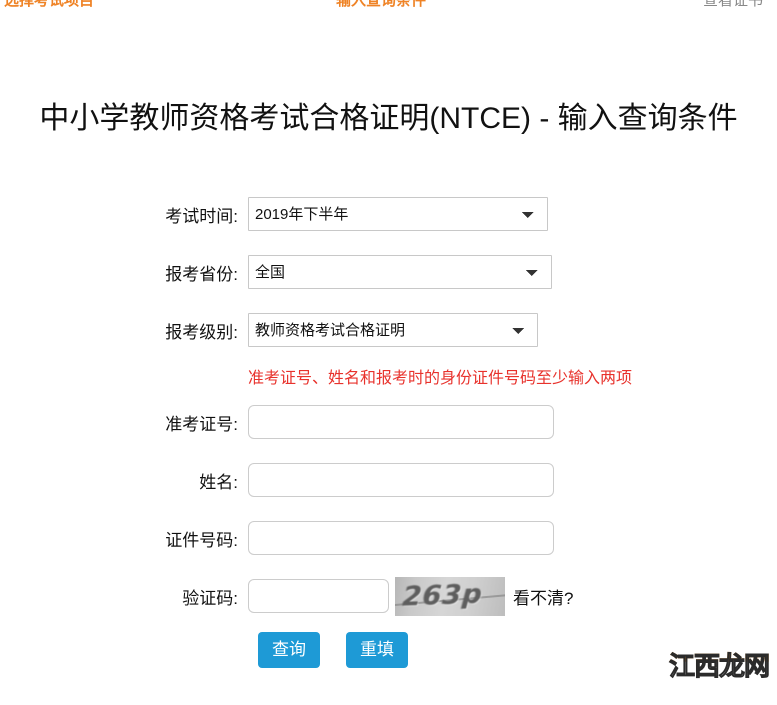 This screenshot has width=777, height=705. I want to click on level-label: 报考级别:, so click(201, 332).